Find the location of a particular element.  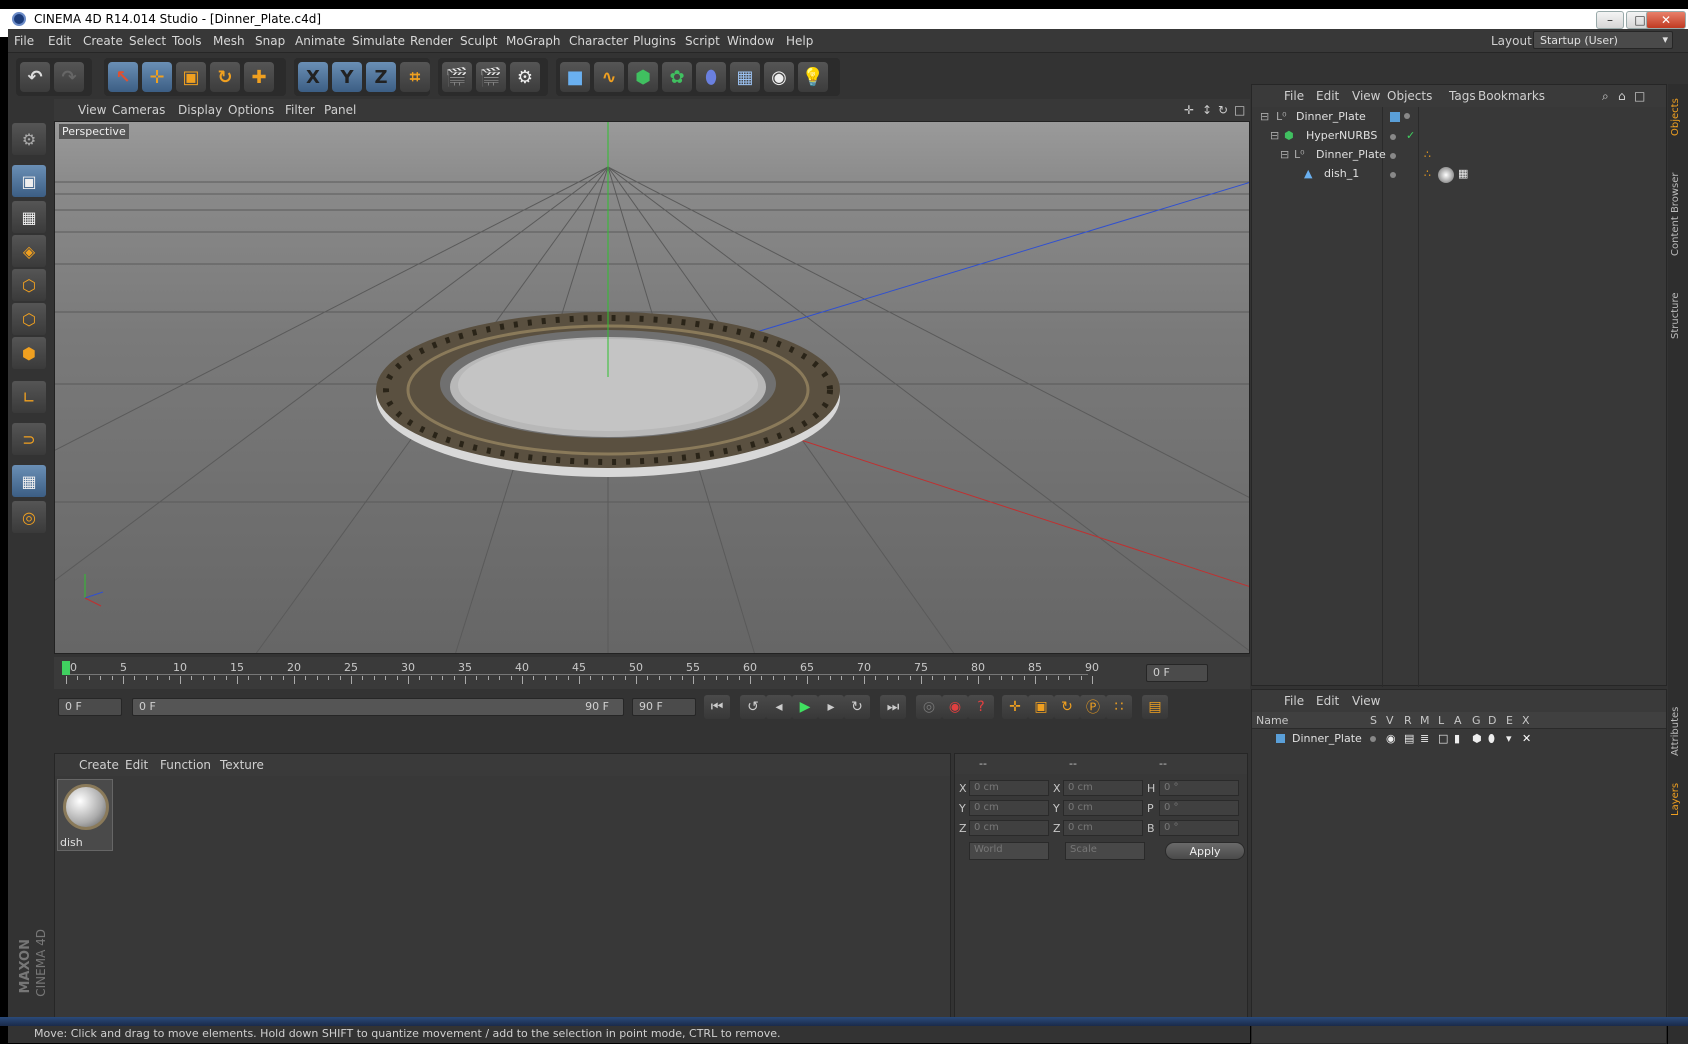

size-x-field: 0 cm is located at coordinates (1103, 788).